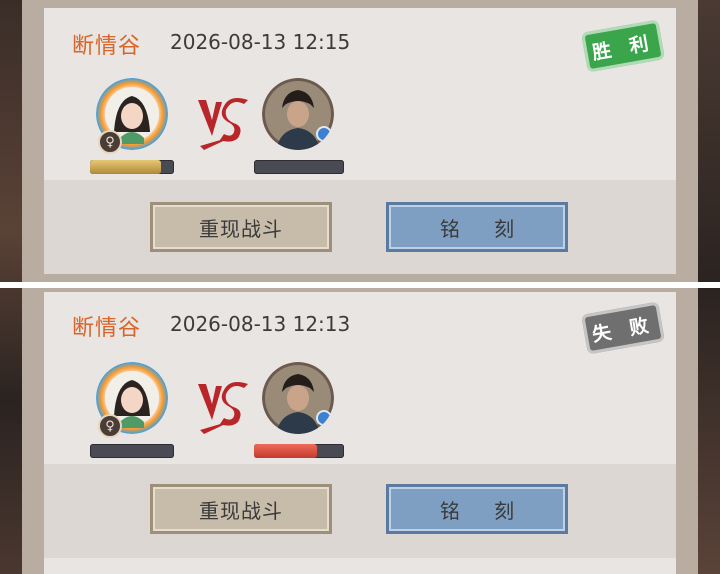 This screenshot has width=720, height=574. Describe the element at coordinates (260, 42) in the screenshot. I see `battle-time: 2026-08-13 12:15` at that location.